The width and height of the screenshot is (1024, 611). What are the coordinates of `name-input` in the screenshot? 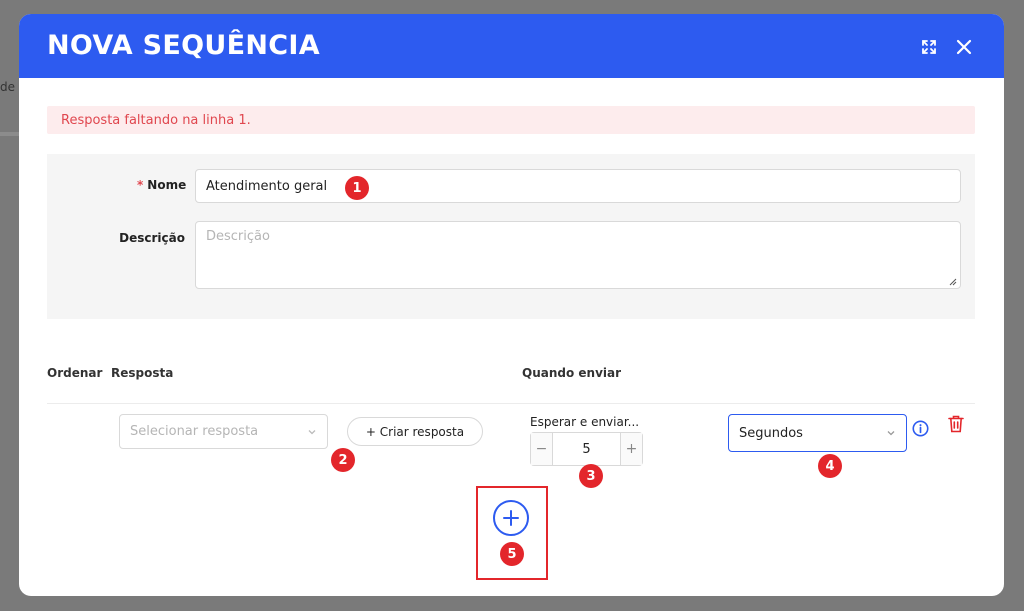 It's located at (578, 186).